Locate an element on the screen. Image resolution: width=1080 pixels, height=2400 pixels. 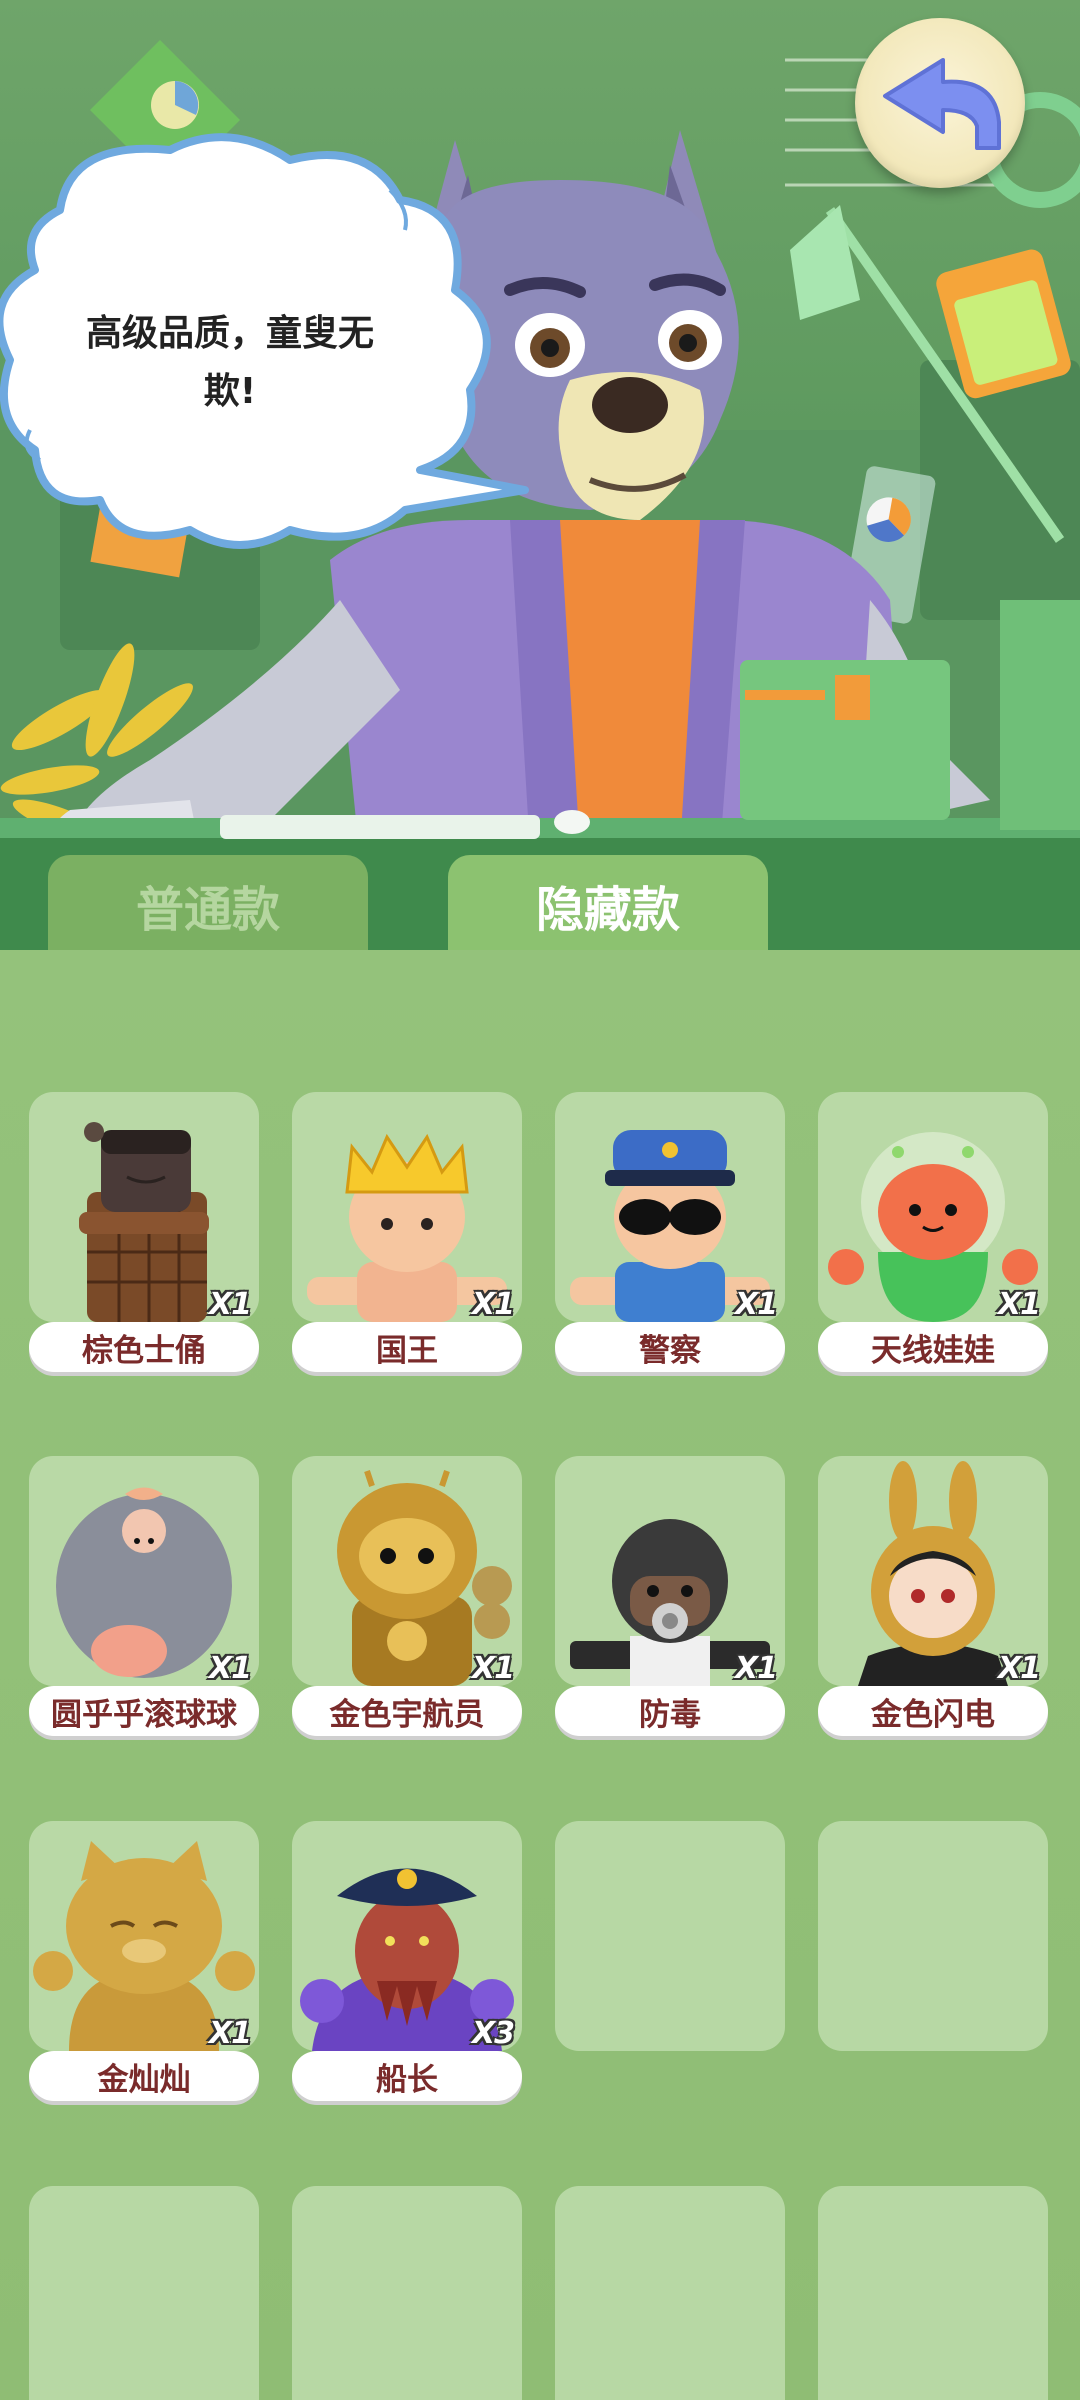
back-arrow-icon is located at coordinates (942, 104).